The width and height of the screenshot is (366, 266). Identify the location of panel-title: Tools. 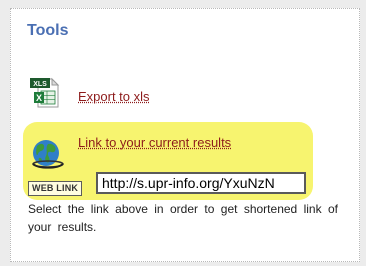
(48, 30).